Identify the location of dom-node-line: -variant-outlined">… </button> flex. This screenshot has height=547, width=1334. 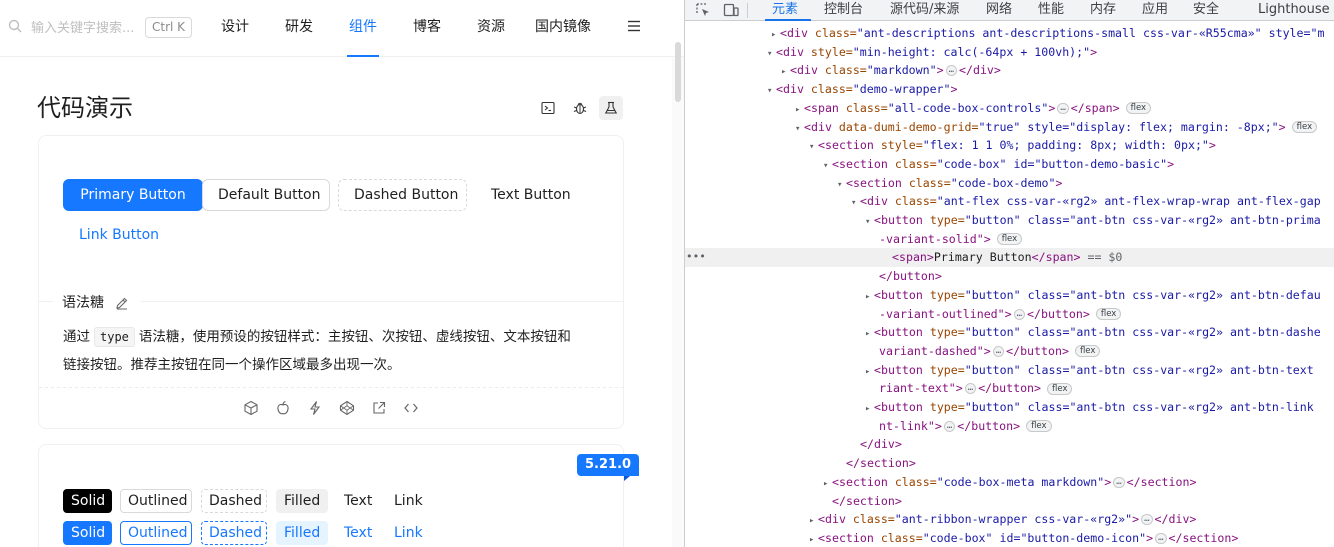
(1009, 314).